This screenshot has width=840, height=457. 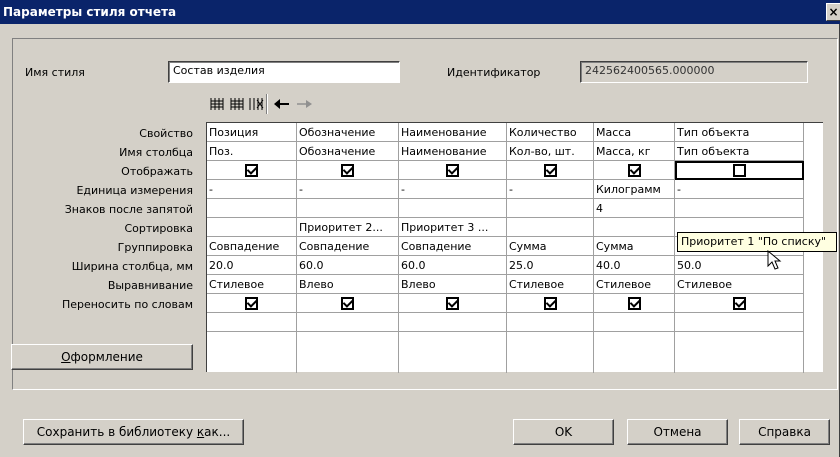 I want to click on grid-cell: Количество, so click(x=550, y=132).